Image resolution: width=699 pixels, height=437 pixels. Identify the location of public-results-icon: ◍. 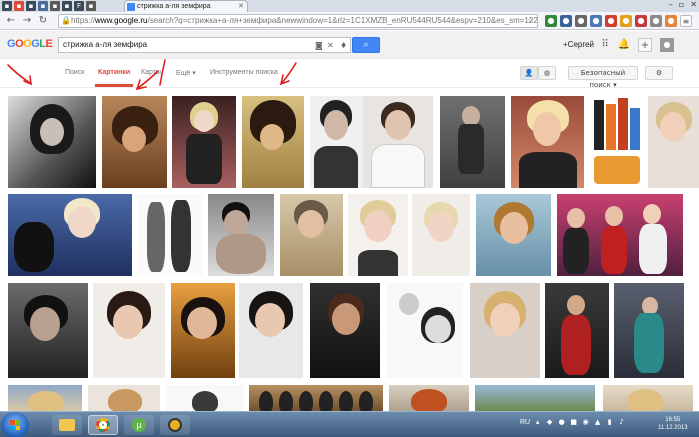
(547, 73).